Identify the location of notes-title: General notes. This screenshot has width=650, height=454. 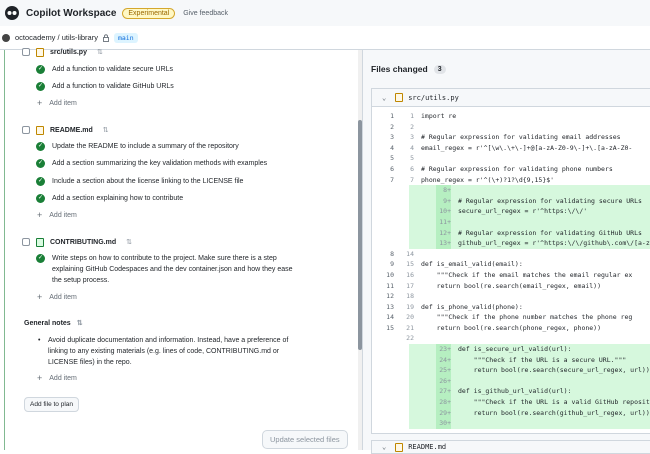
(47, 323).